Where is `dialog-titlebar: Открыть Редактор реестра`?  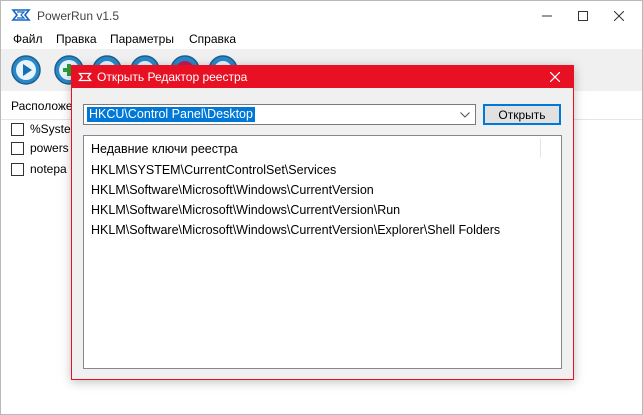 dialog-titlebar: Открыть Редактор реестра is located at coordinates (322, 77).